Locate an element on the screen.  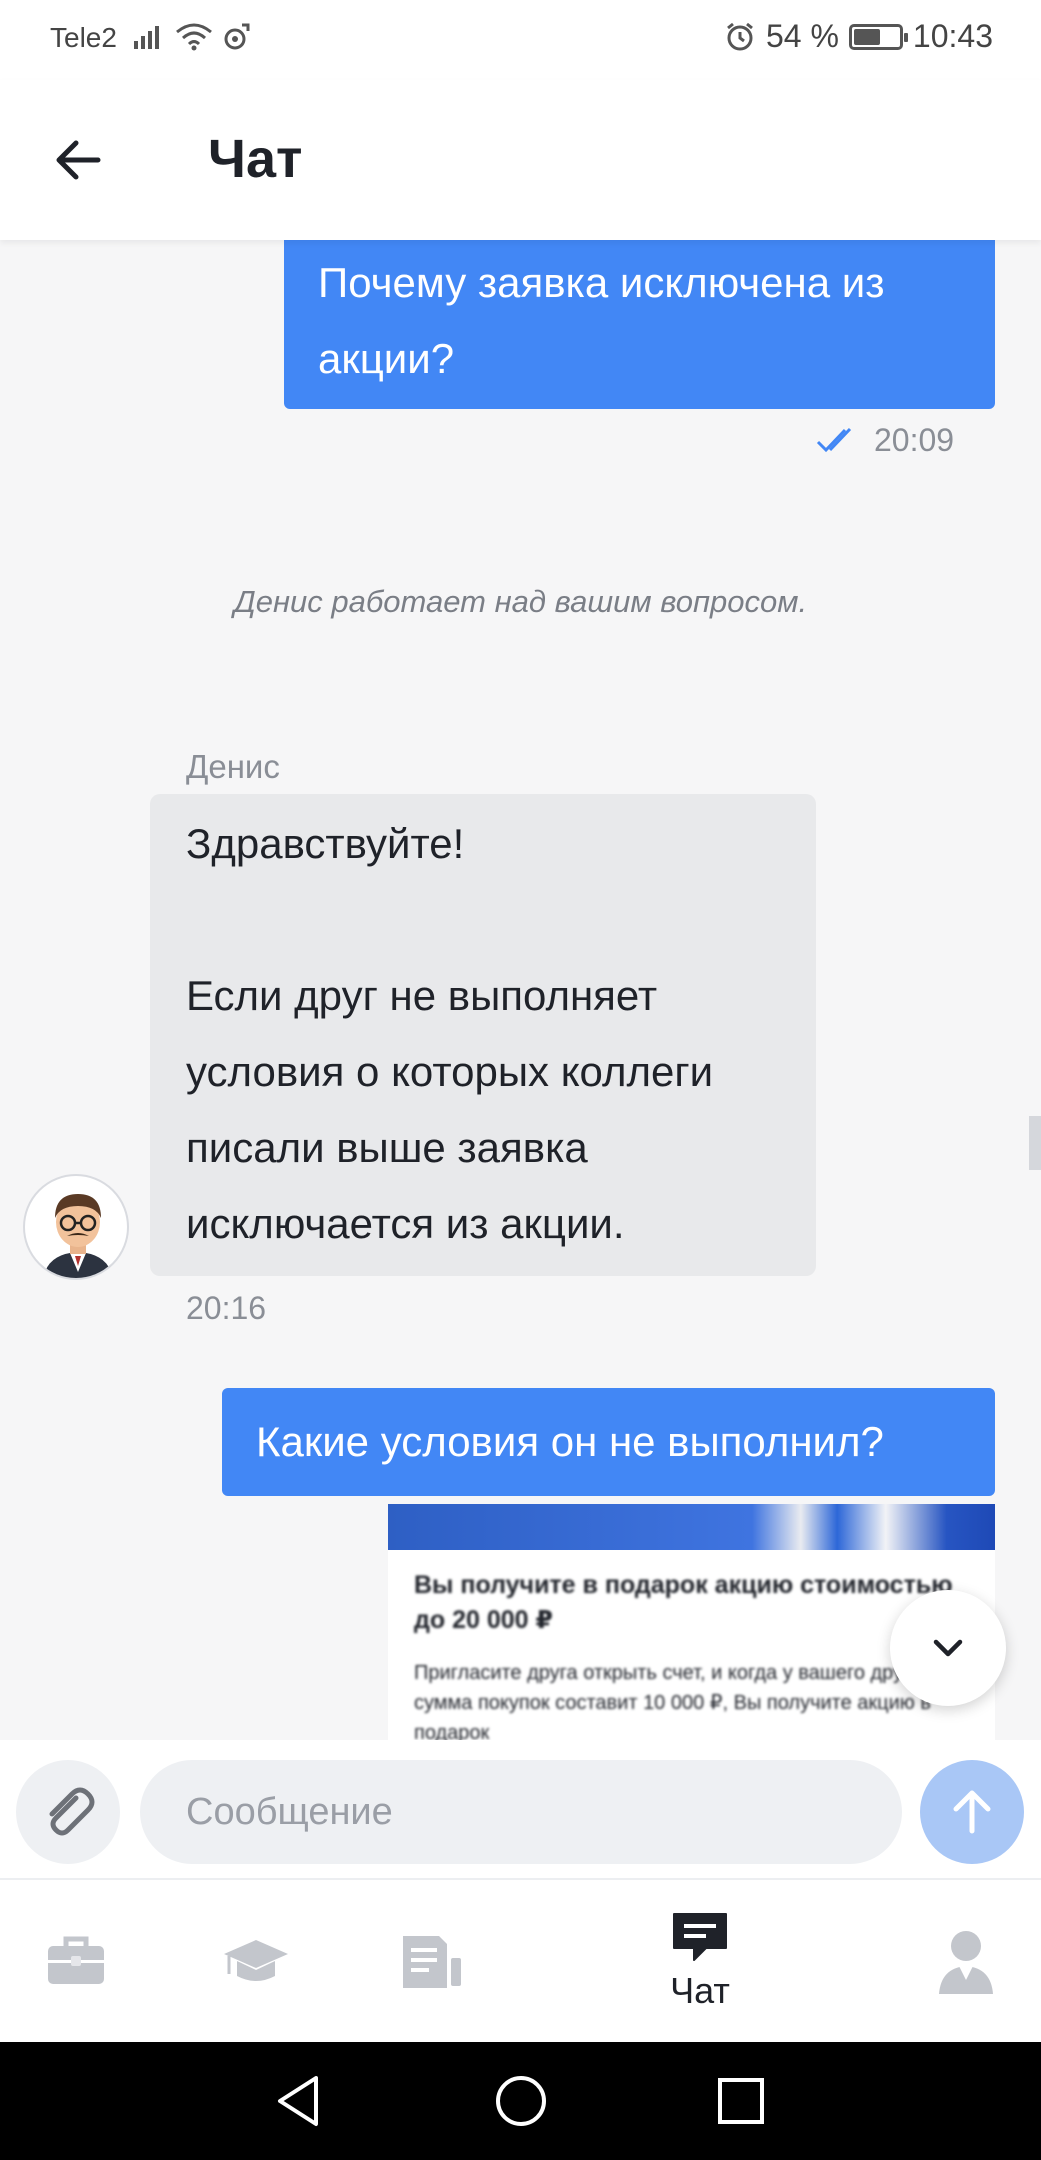
agent-face-icon is located at coordinates (78, 1236).